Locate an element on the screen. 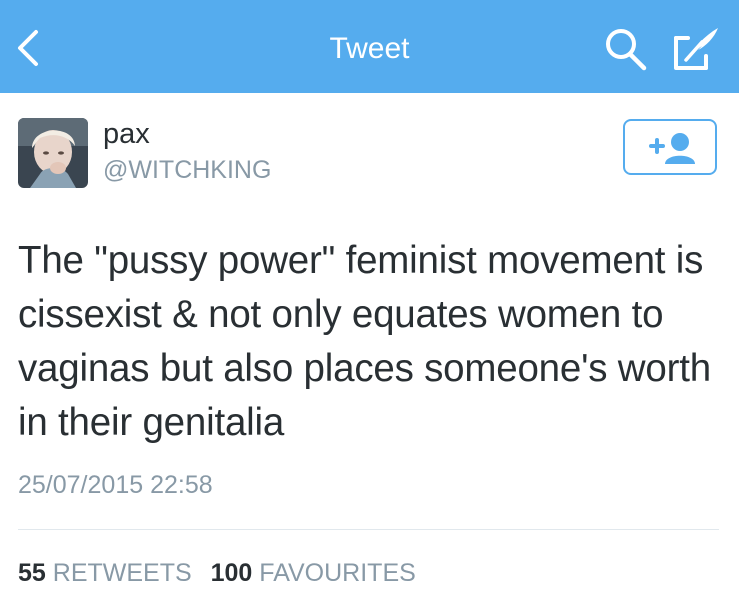  user-avatar is located at coordinates (53, 153).